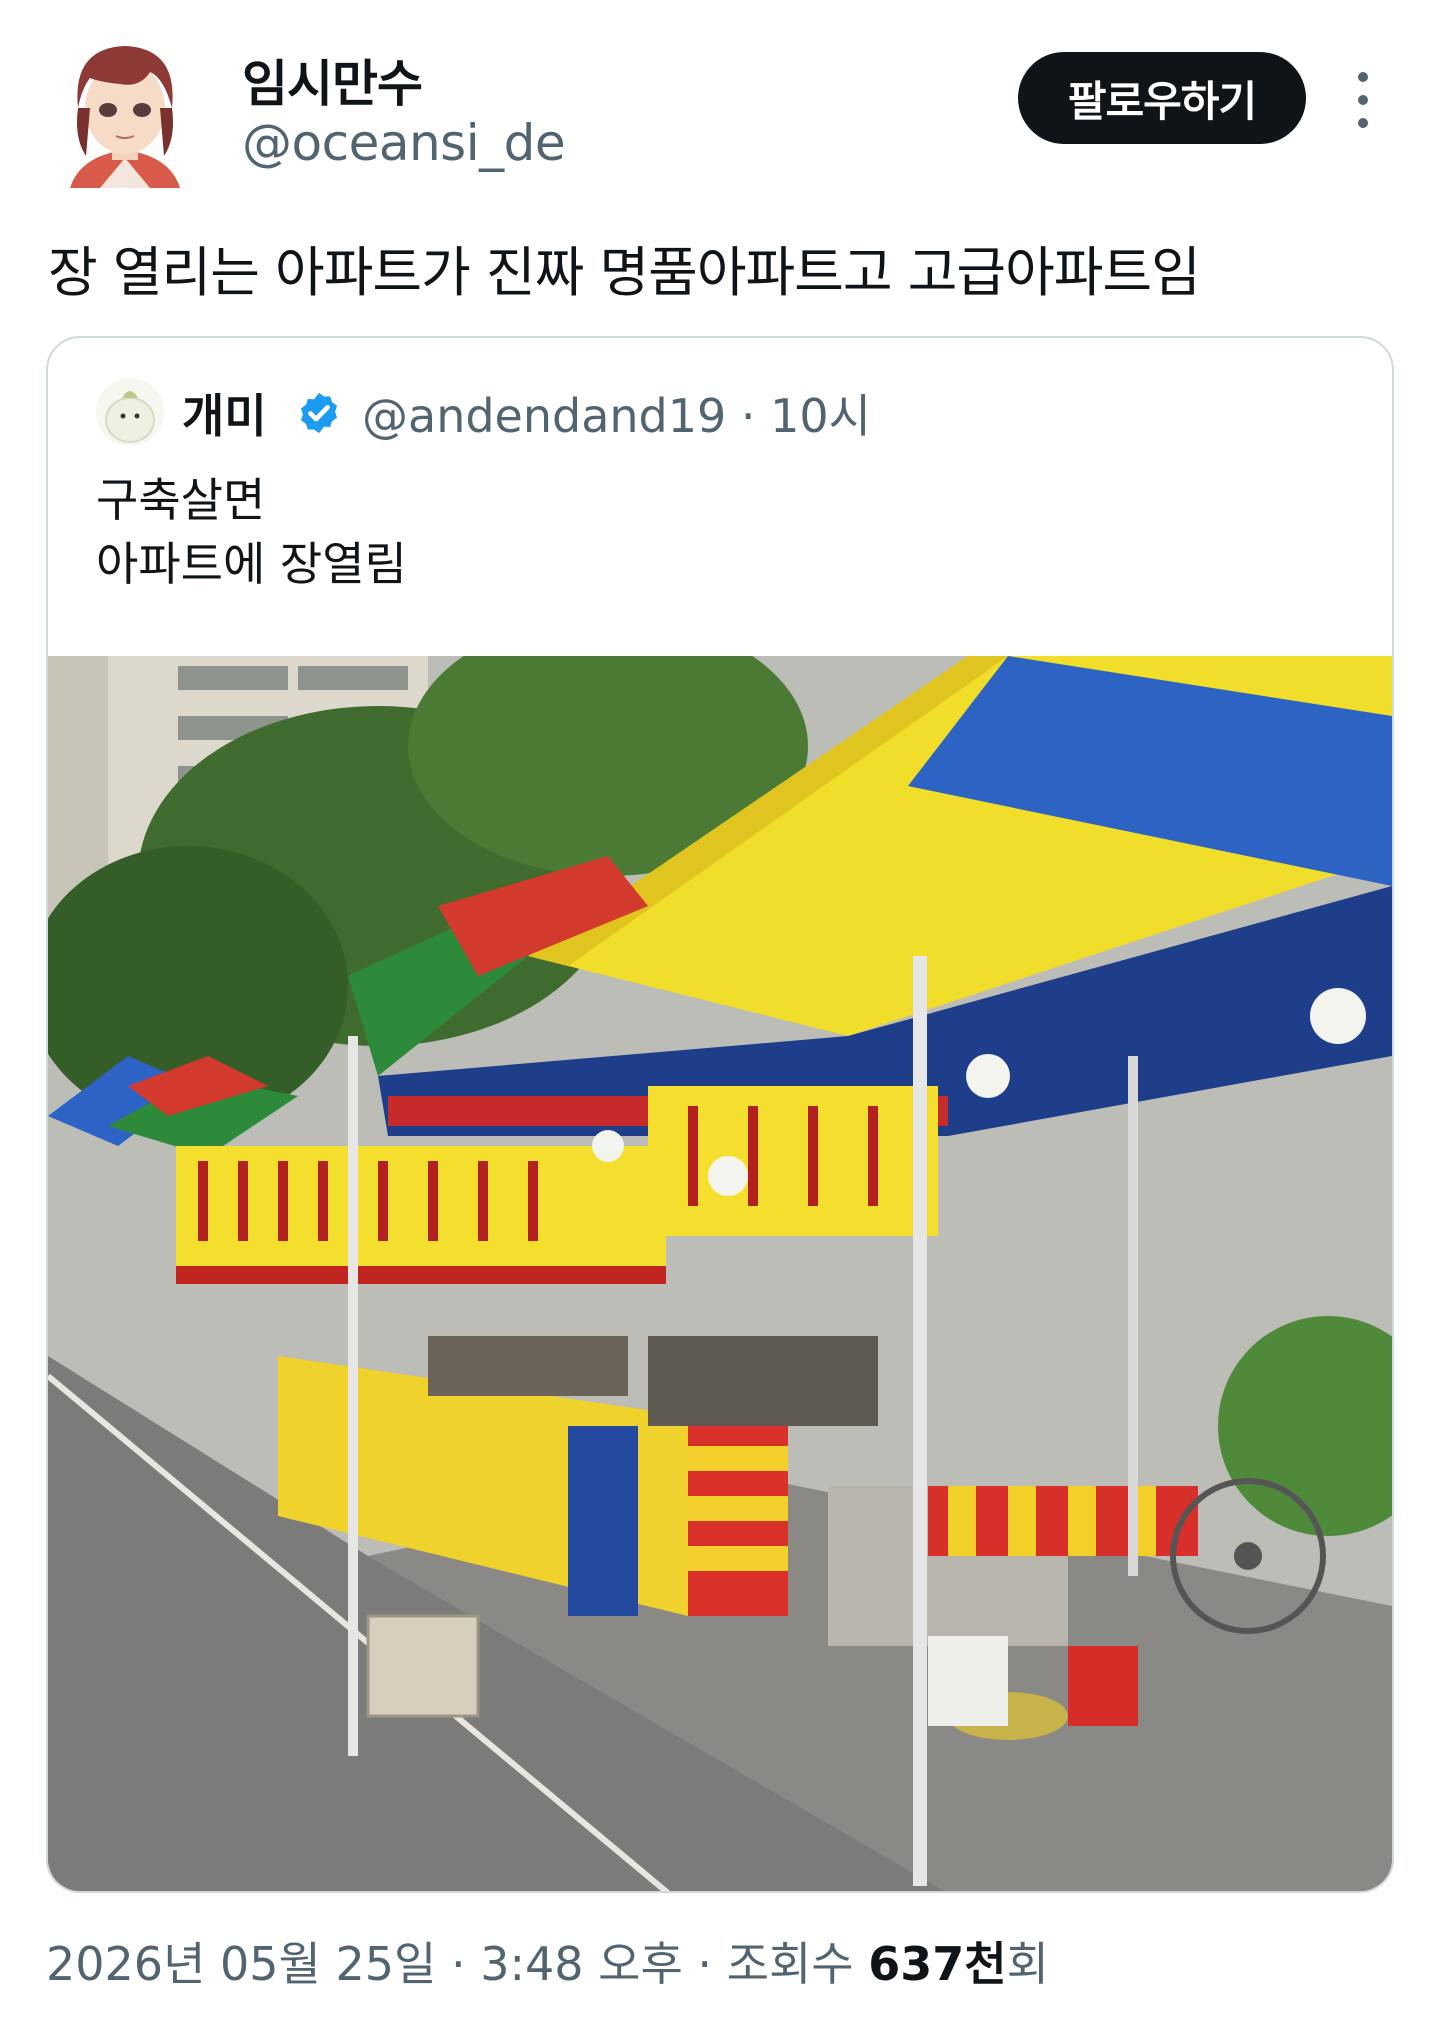  I want to click on more-icon, so click(1363, 100).